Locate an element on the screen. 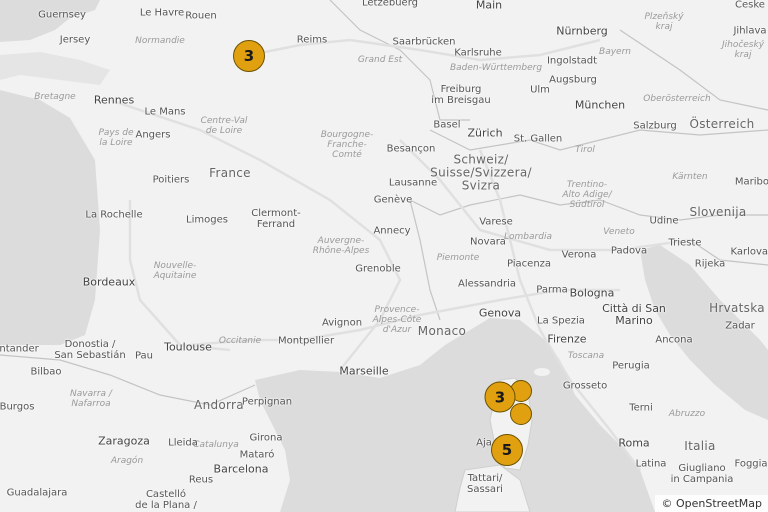 The image size is (768, 512). map-marker-pin is located at coordinates (521, 414).